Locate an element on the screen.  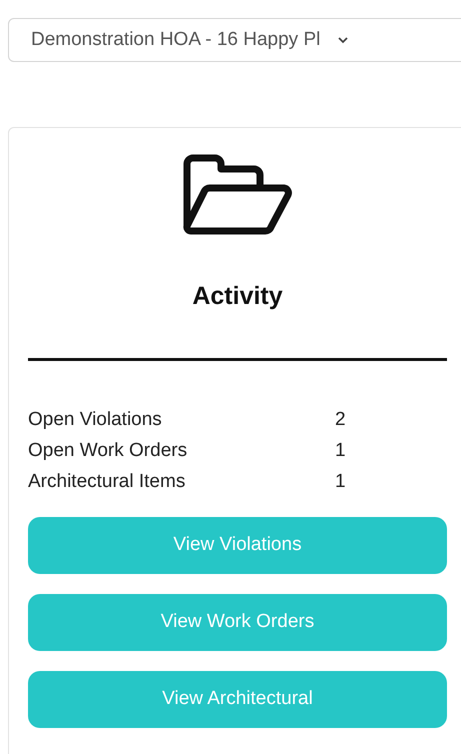
folder-icon is located at coordinates (237, 195).